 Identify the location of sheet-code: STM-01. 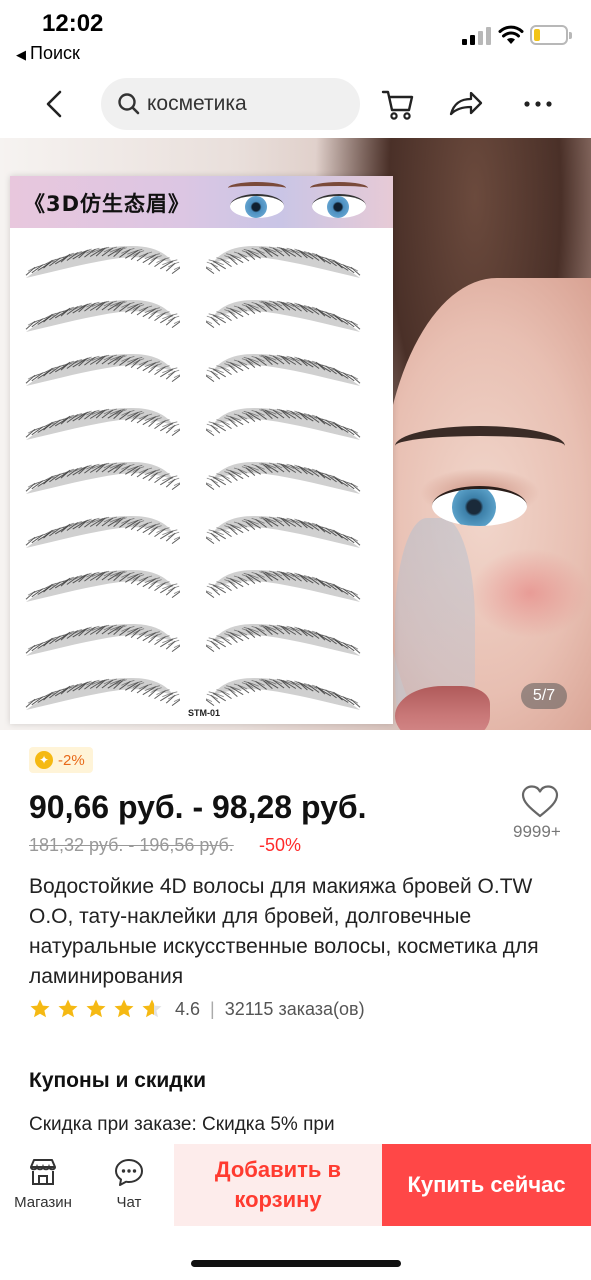
(204, 713).